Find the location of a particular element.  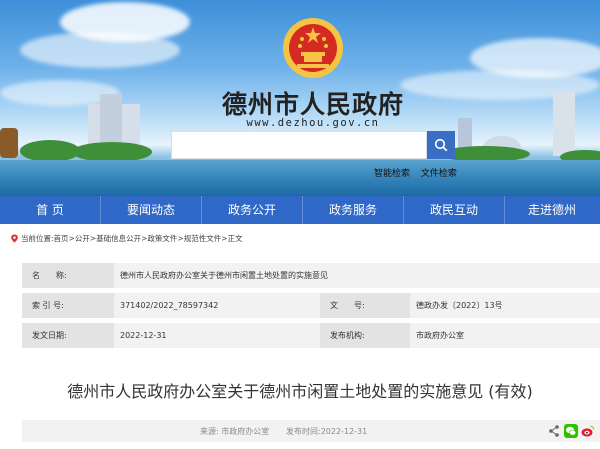

breadcrumb-item-open: 公开 is located at coordinates (82, 238).